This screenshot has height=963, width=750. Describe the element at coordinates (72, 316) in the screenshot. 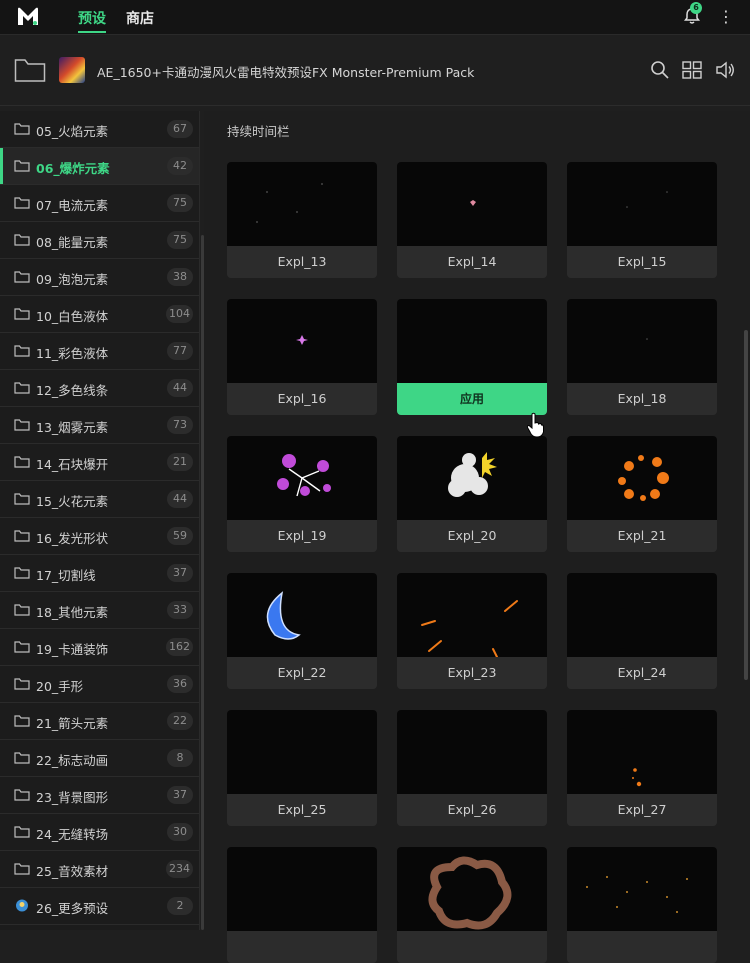

I see `sidebar-item-label: 10_白色液体` at that location.